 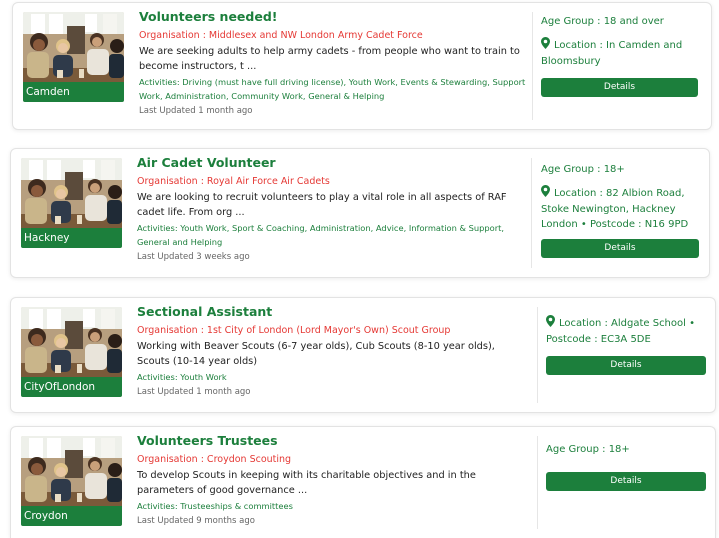 I want to click on listing-last-updated: Last Updated 3 weeks ago, so click(x=193, y=257).